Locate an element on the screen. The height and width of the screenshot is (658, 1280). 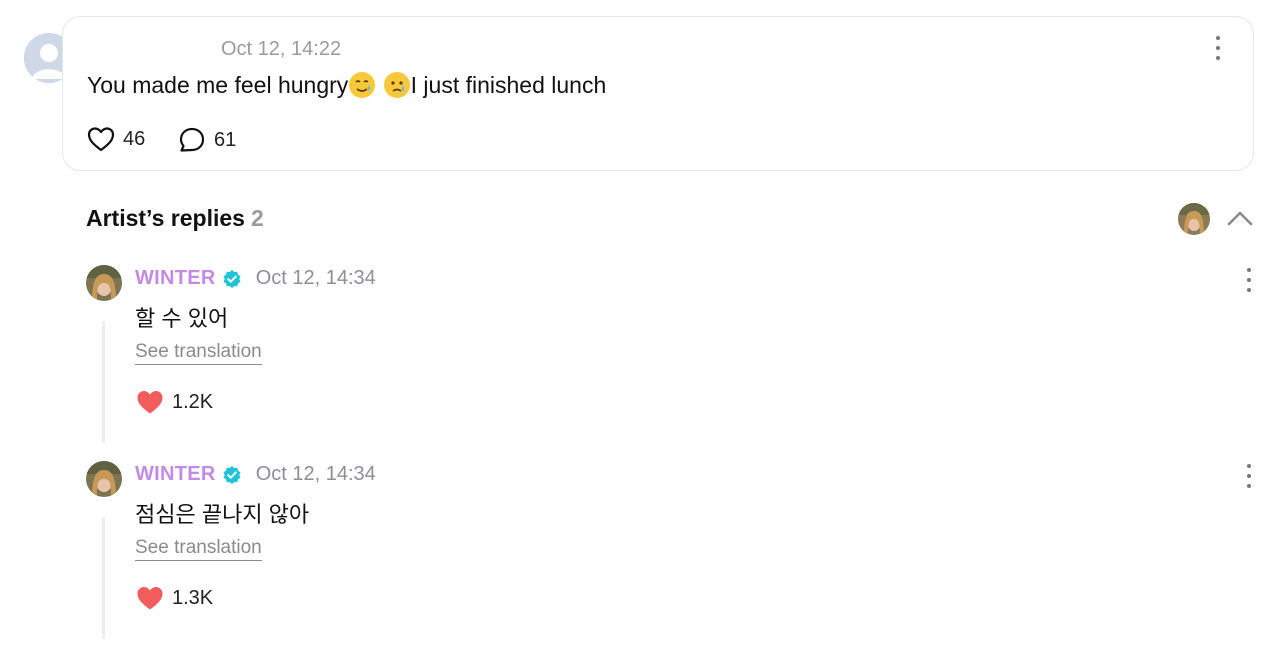
artist-replies-count: 2 is located at coordinates (257, 218).